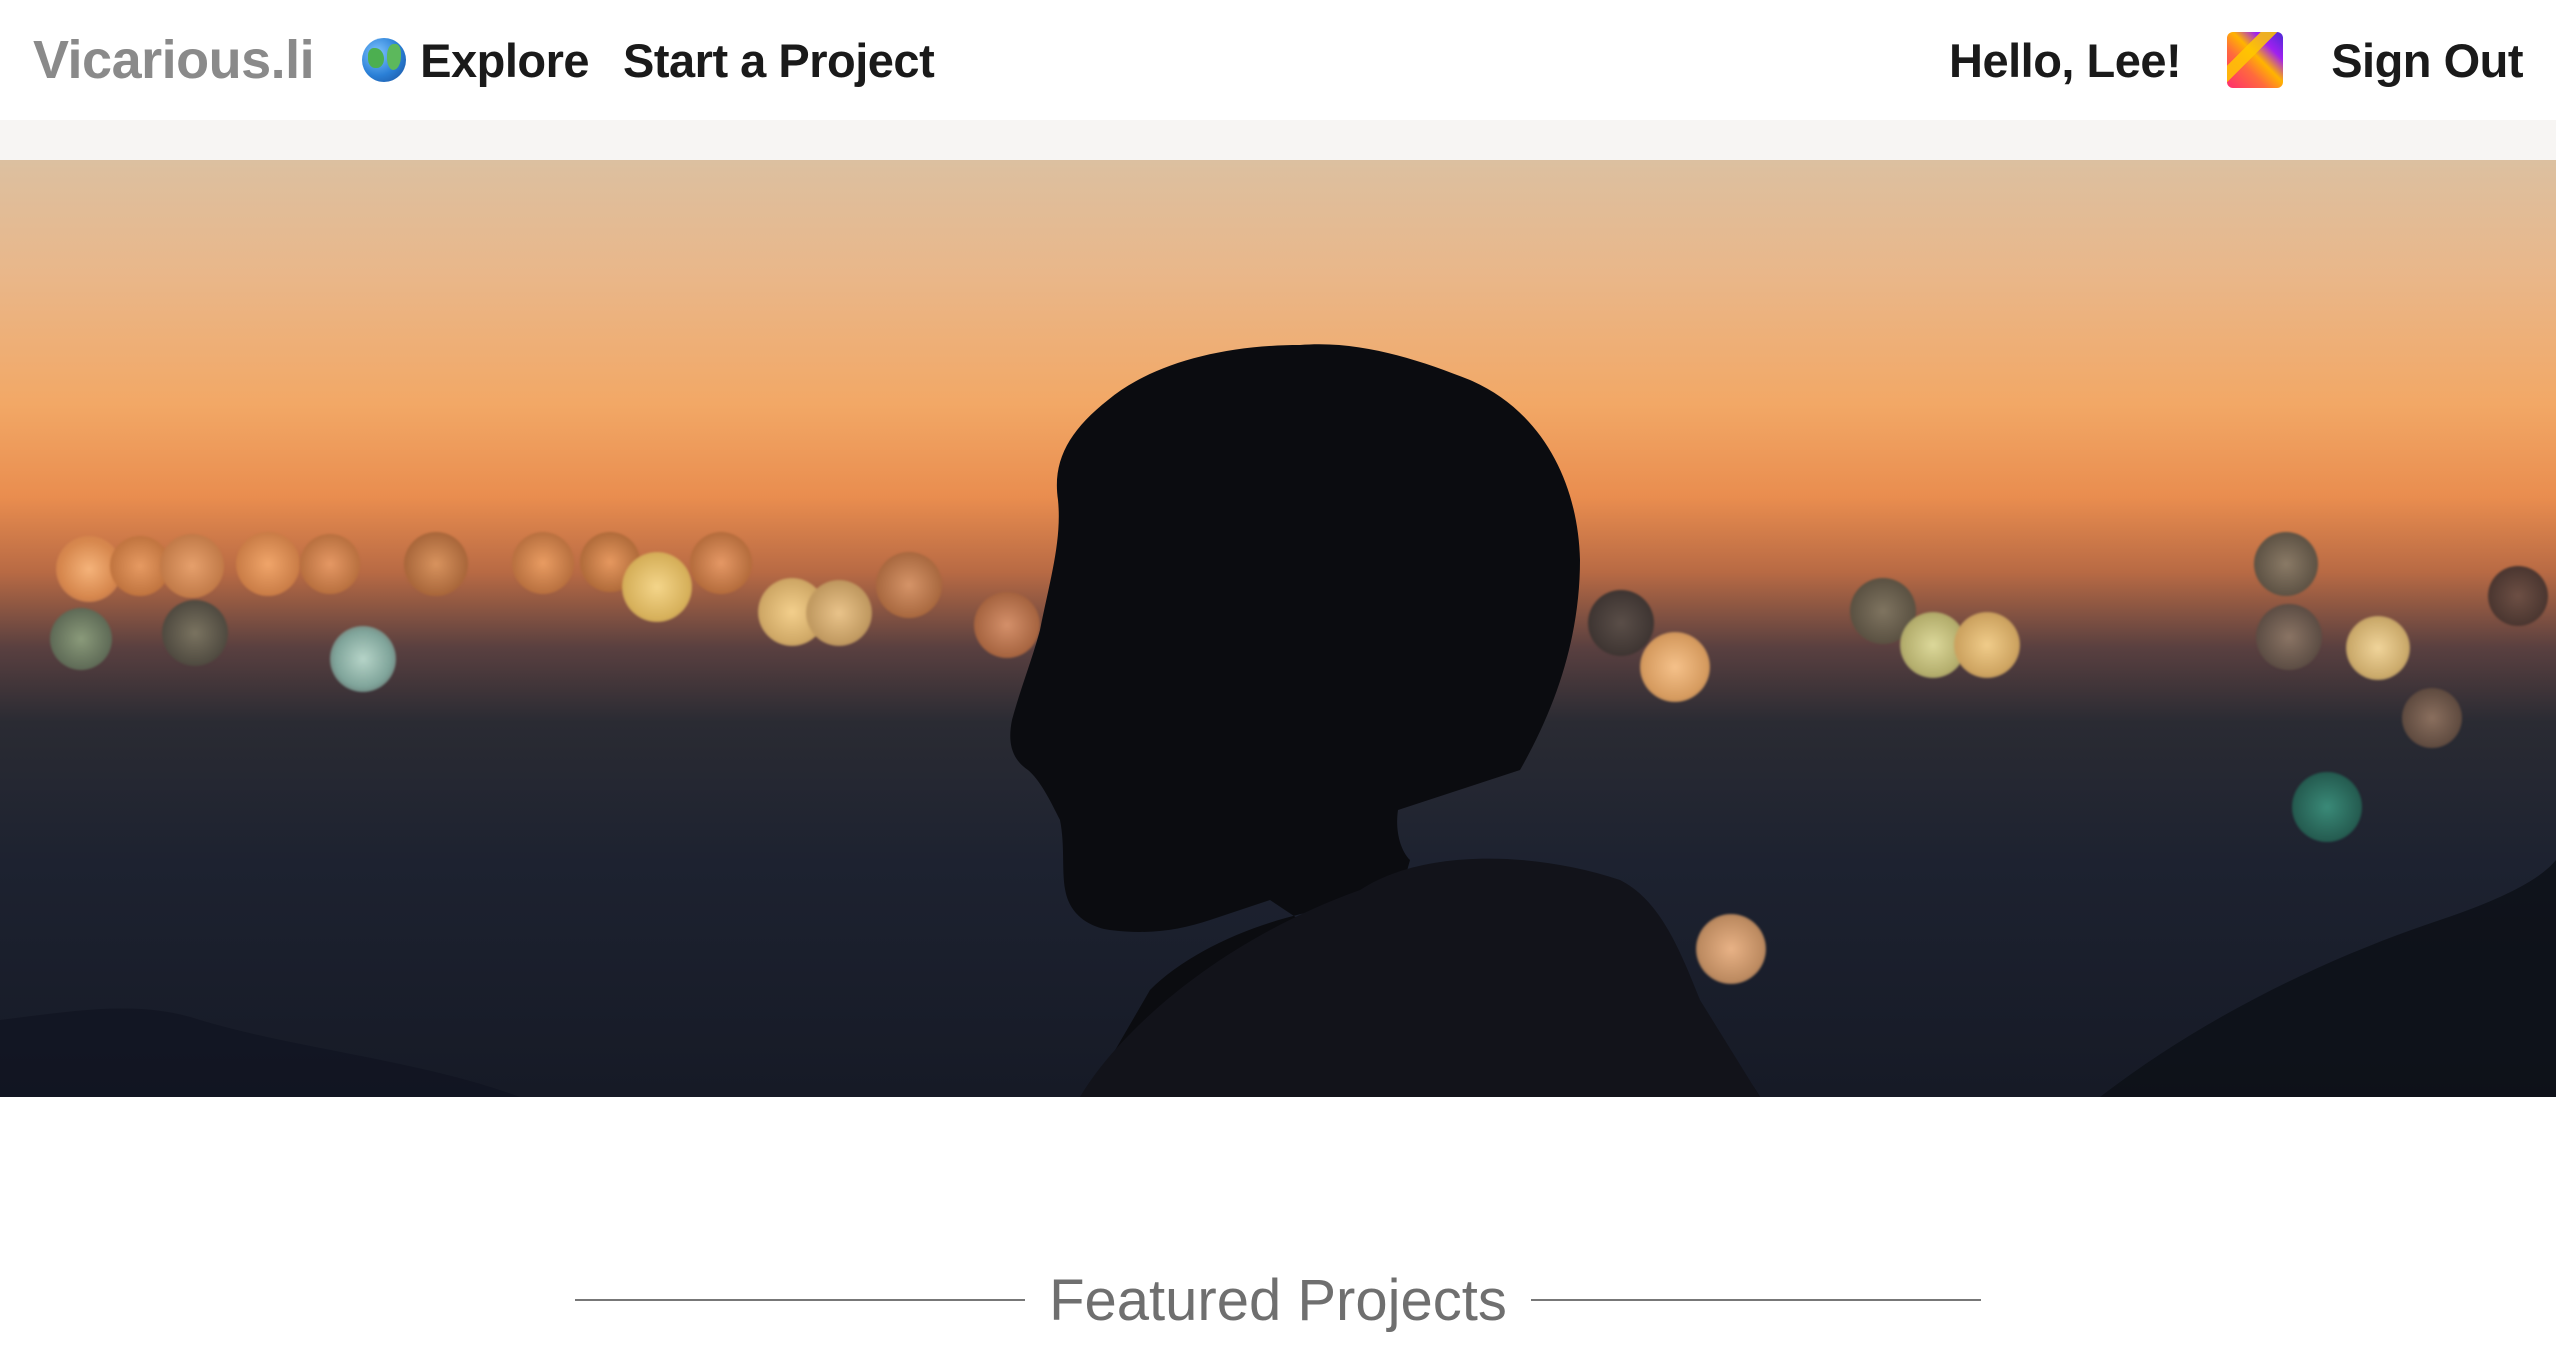 This screenshot has width=2556, height=1350. I want to click on explore-link: Explore, so click(476, 60).